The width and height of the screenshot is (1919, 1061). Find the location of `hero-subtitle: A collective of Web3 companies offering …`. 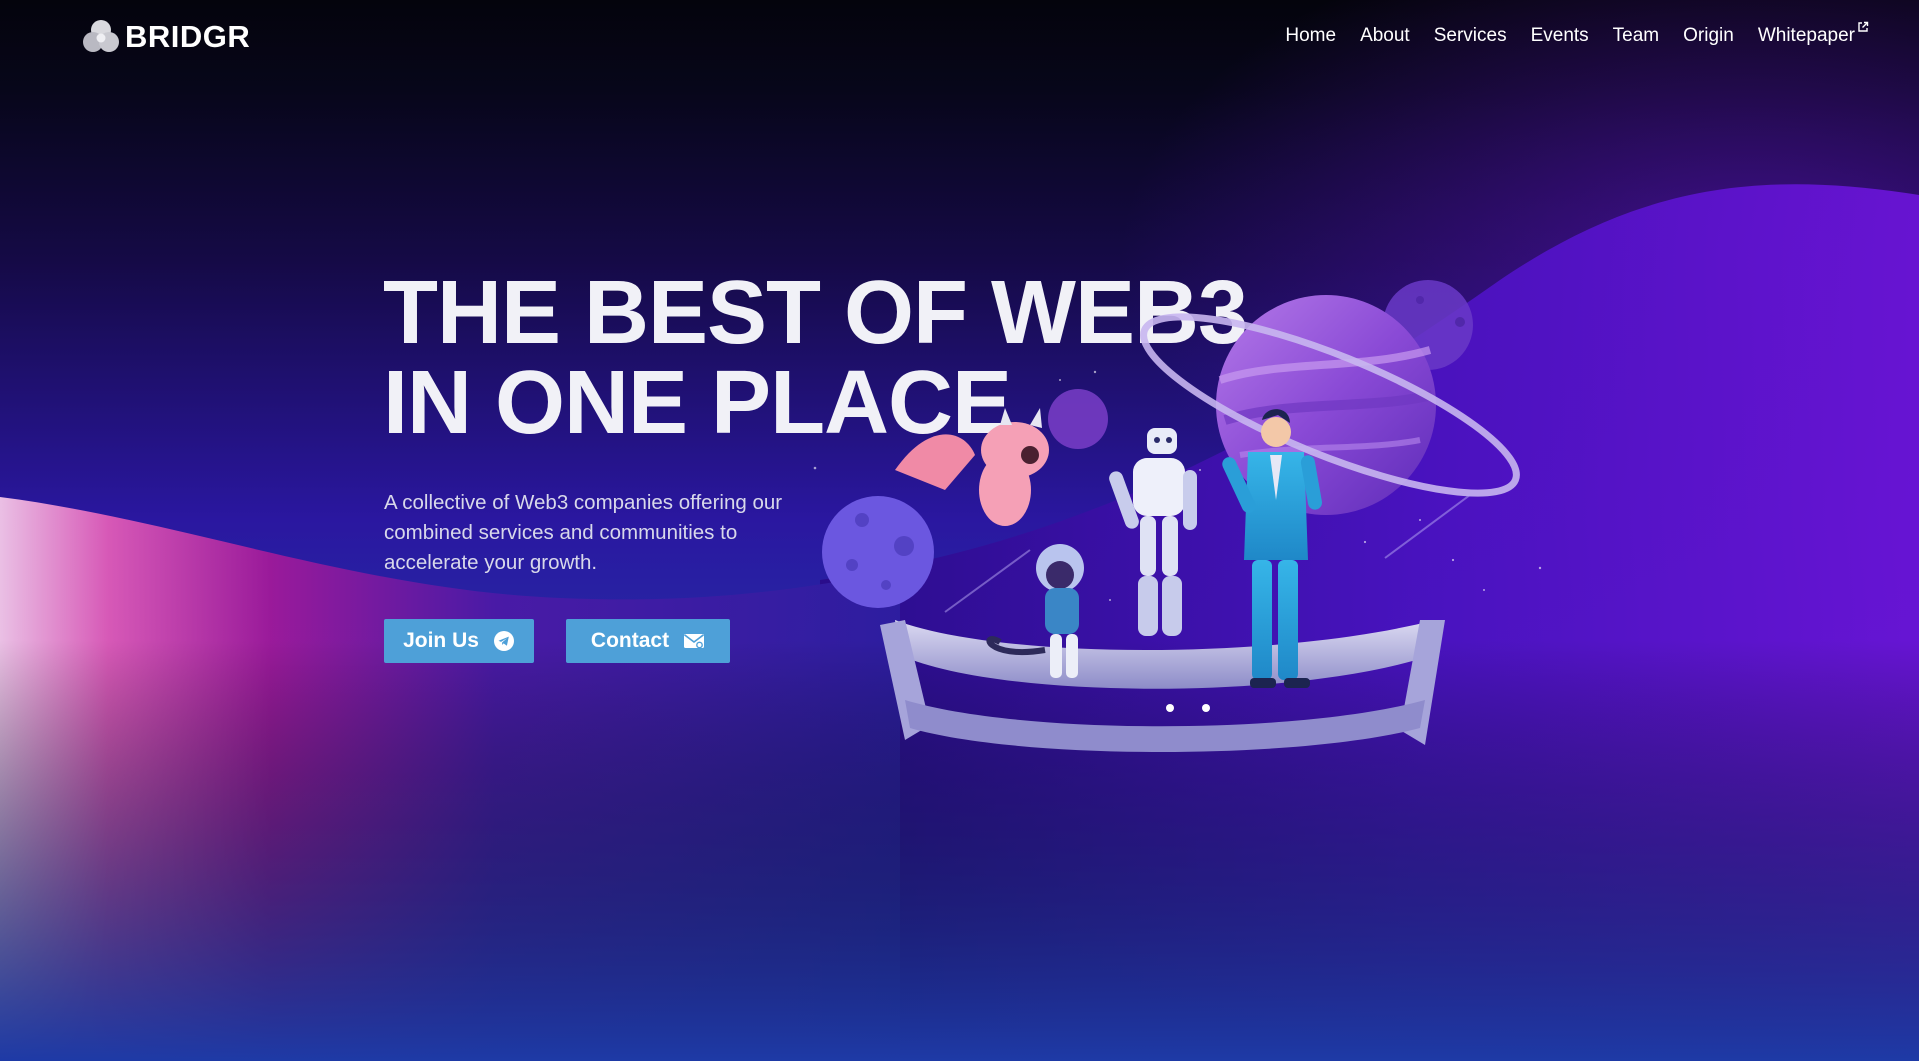

hero-subtitle: A collective of Web3 companies offering … is located at coordinates (583, 532).